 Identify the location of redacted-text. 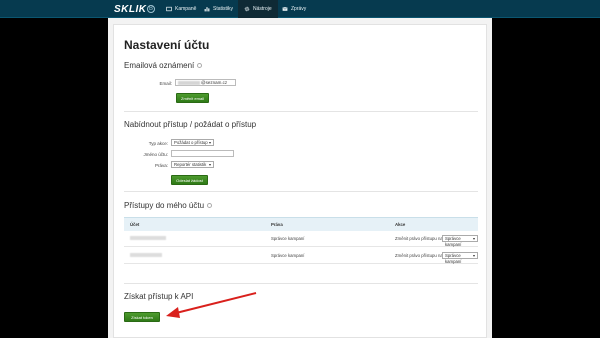
(189, 82).